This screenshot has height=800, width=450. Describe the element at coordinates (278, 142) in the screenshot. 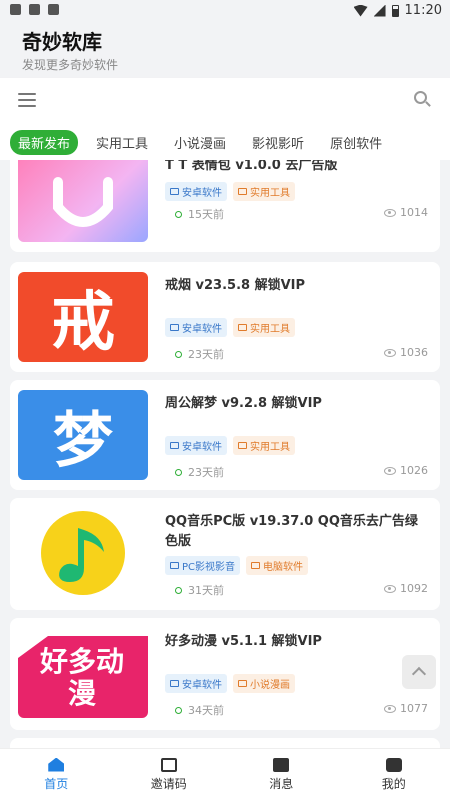

I see `tab-video-audio: 影视影听` at that location.